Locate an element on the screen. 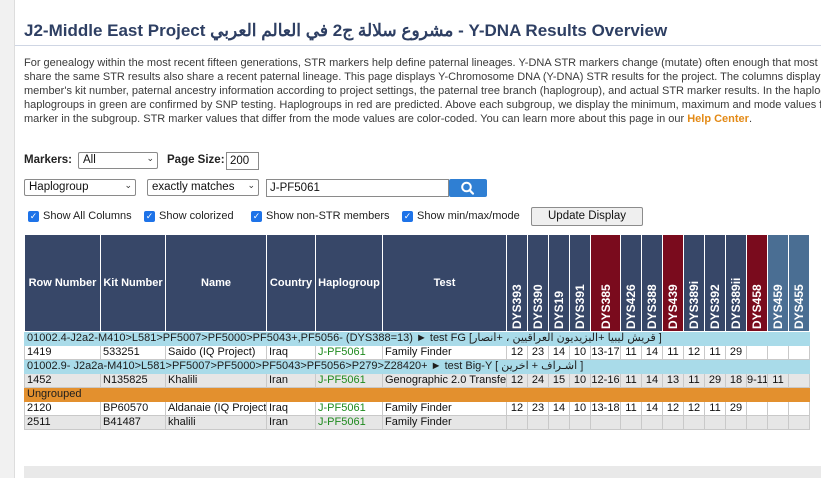  header-marker: DYS388 is located at coordinates (652, 283).